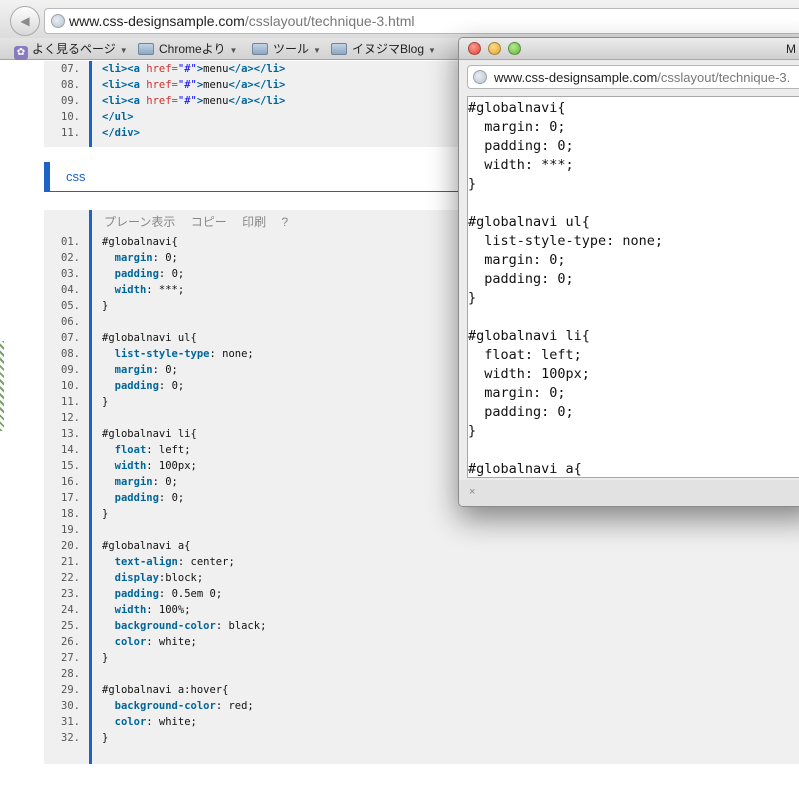 The image size is (799, 800). What do you see at coordinates (286, 49) in the screenshot?
I see `bookmark-tools: ツール ▼` at bounding box center [286, 49].